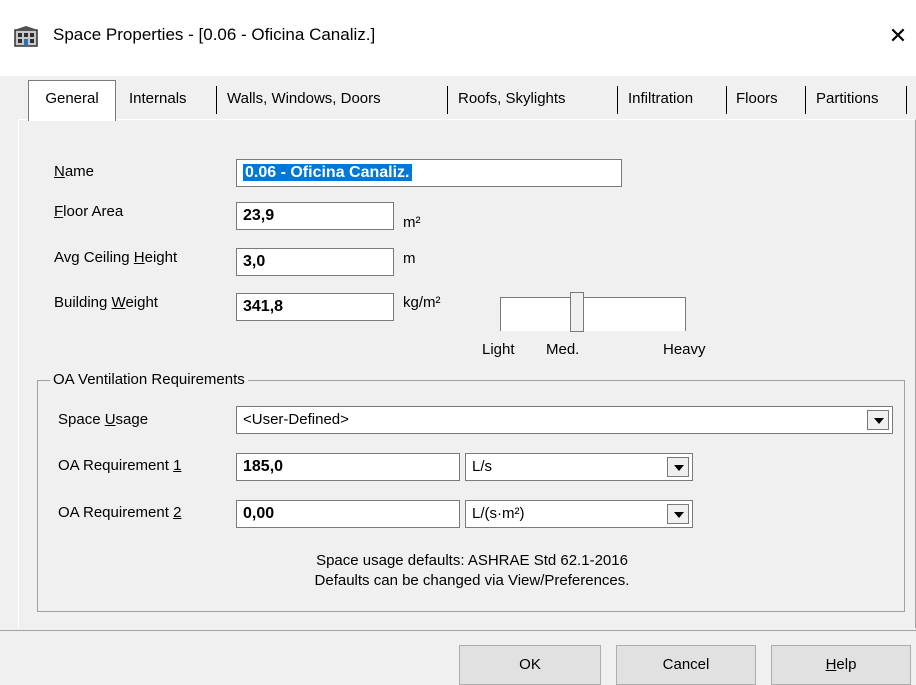 The image size is (916, 685). What do you see at coordinates (158, 99) in the screenshot?
I see `tab-internals: Internals` at bounding box center [158, 99].